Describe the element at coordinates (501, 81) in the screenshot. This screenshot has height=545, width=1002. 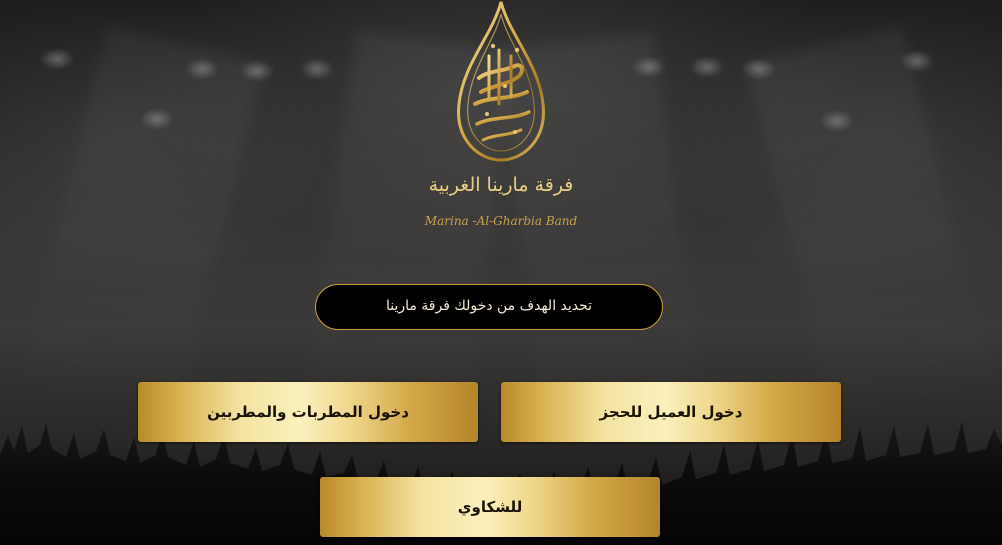
I see `golden-teardrop-calligraphy-logo` at that location.